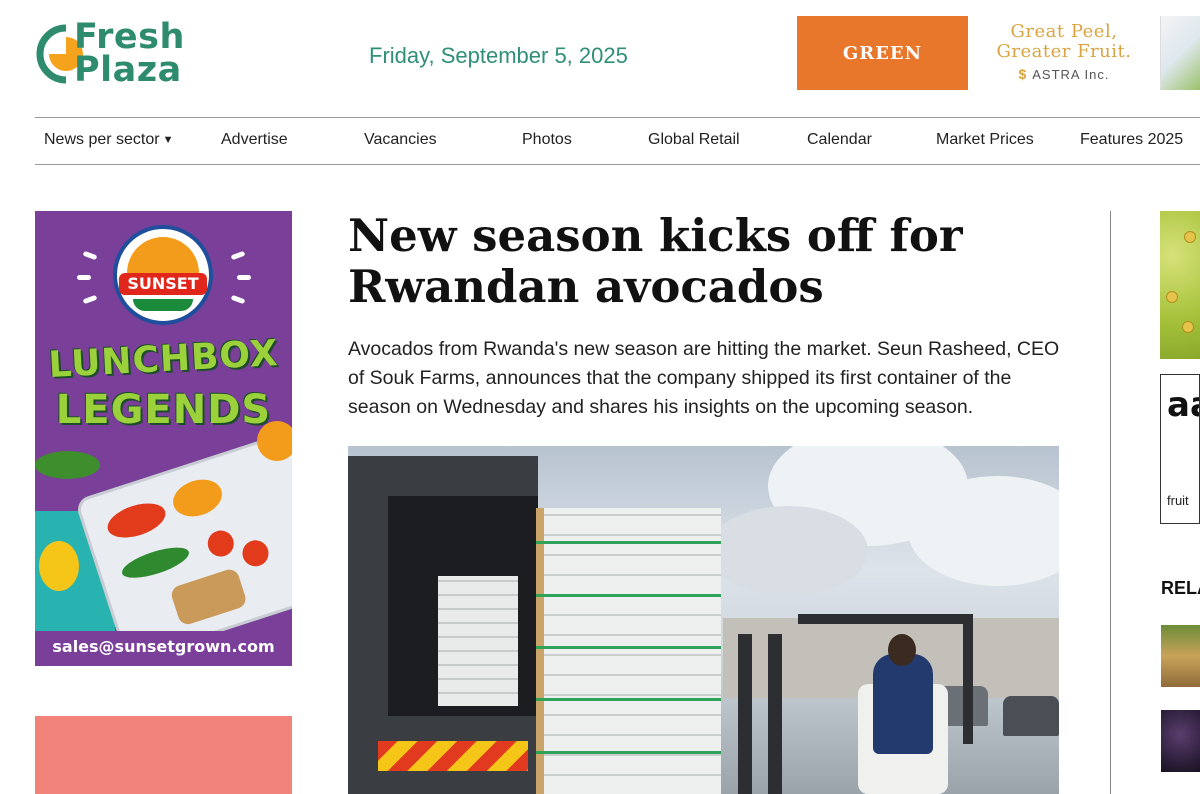 The width and height of the screenshot is (1200, 794). I want to click on right-ad-2-logo: aa, so click(1183, 405).